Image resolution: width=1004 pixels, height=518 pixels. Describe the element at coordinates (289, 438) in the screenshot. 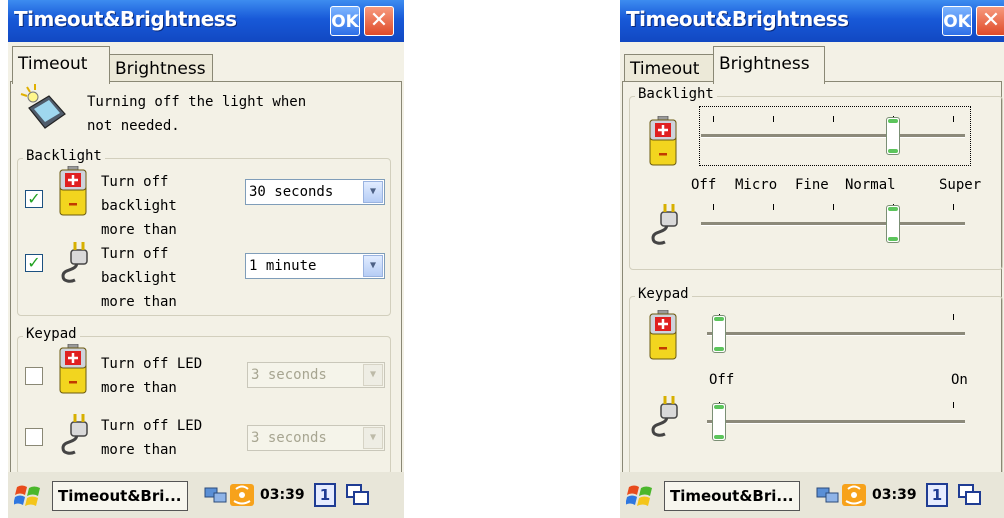

I see `keypad-ac-timeout-value: 3 seconds` at that location.